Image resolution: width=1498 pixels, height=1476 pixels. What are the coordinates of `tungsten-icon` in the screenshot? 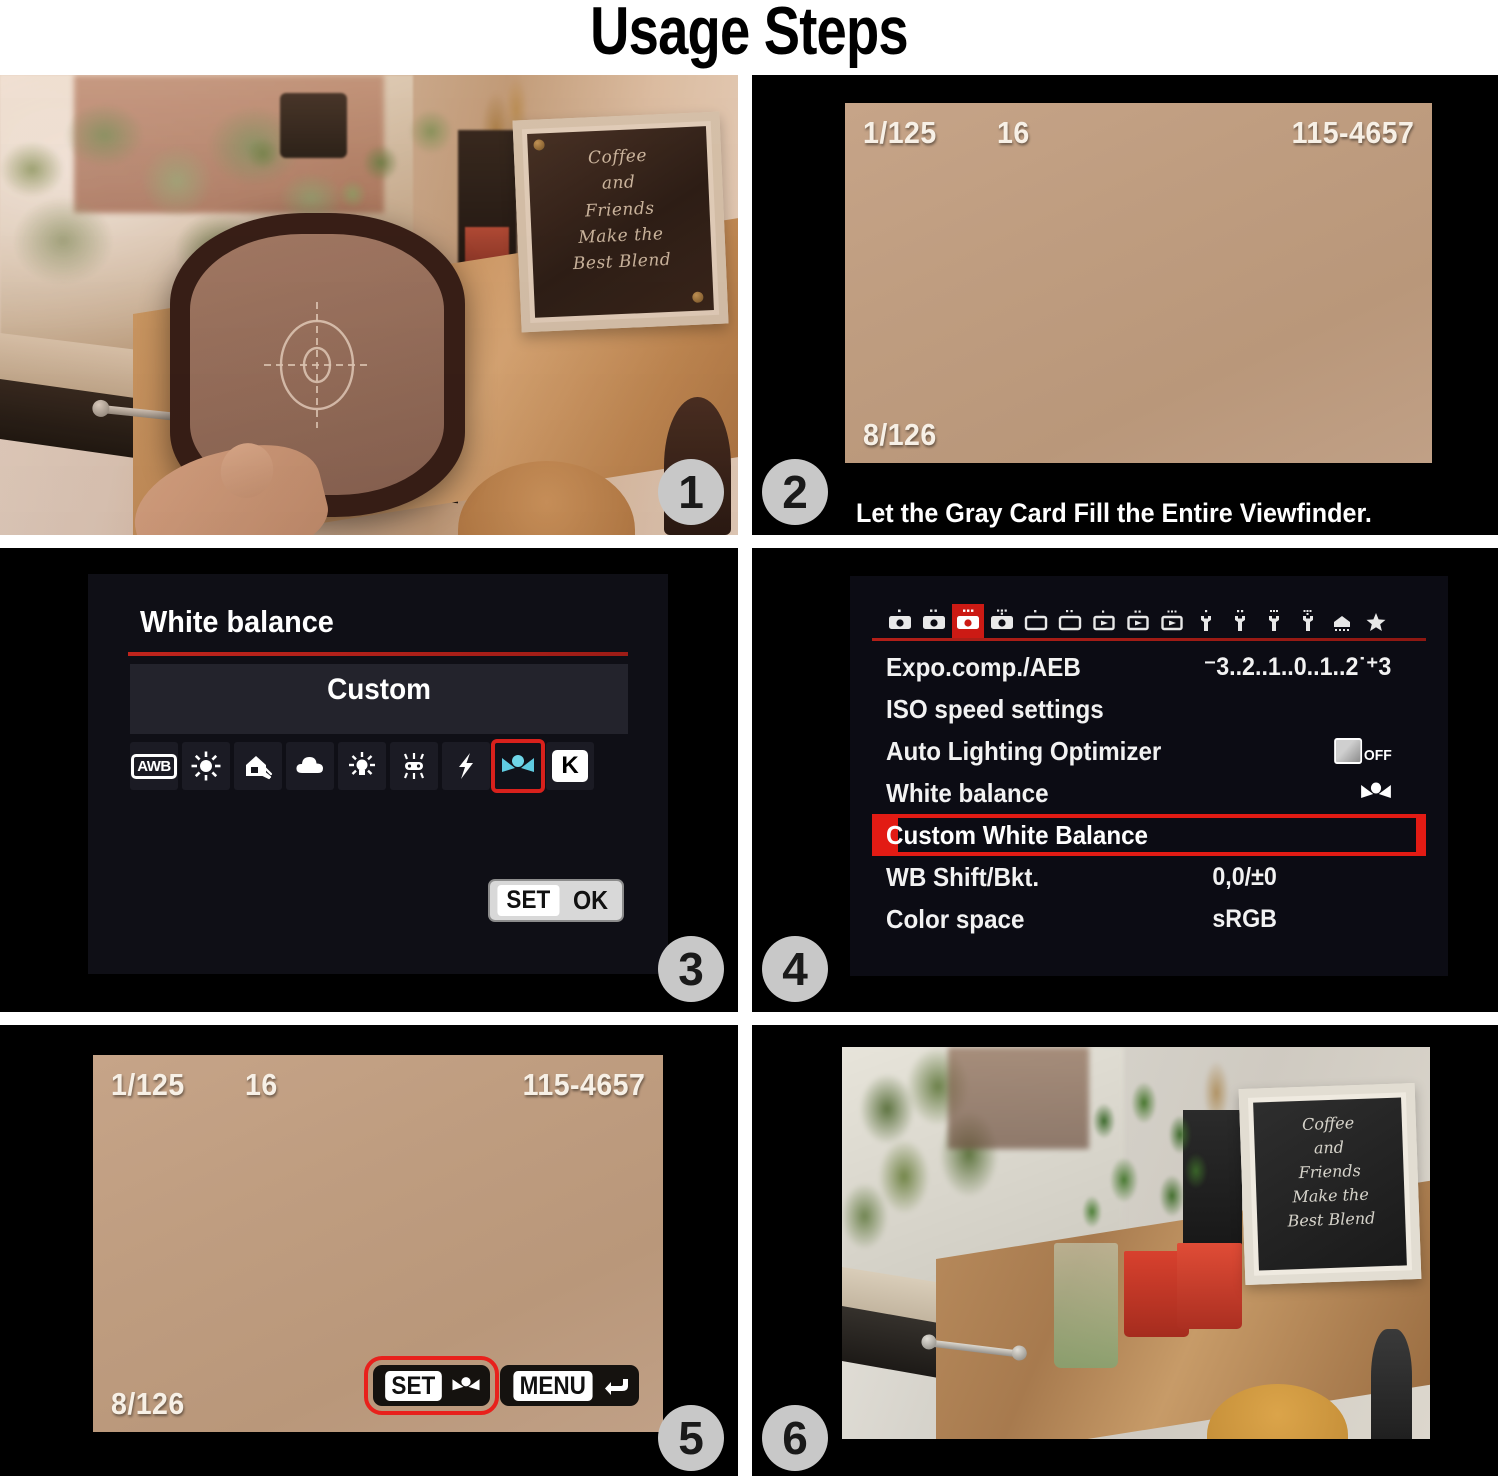 It's located at (362, 763).